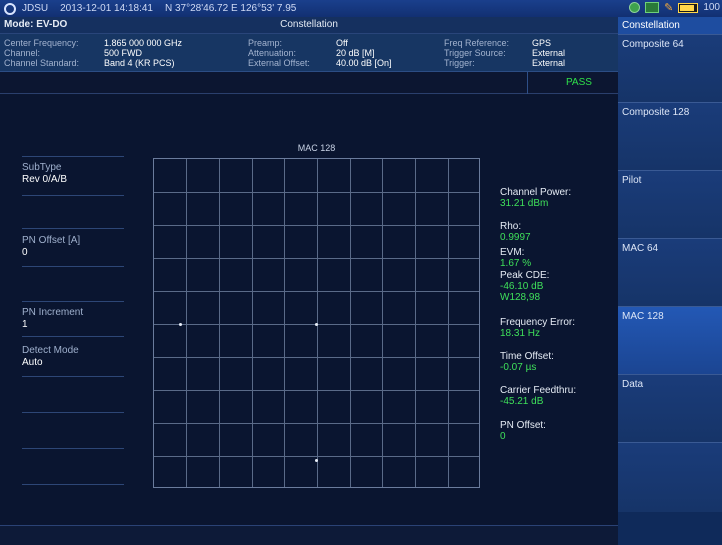  Describe the element at coordinates (53, 312) in the screenshot. I see `param-label: PN Increment` at that location.